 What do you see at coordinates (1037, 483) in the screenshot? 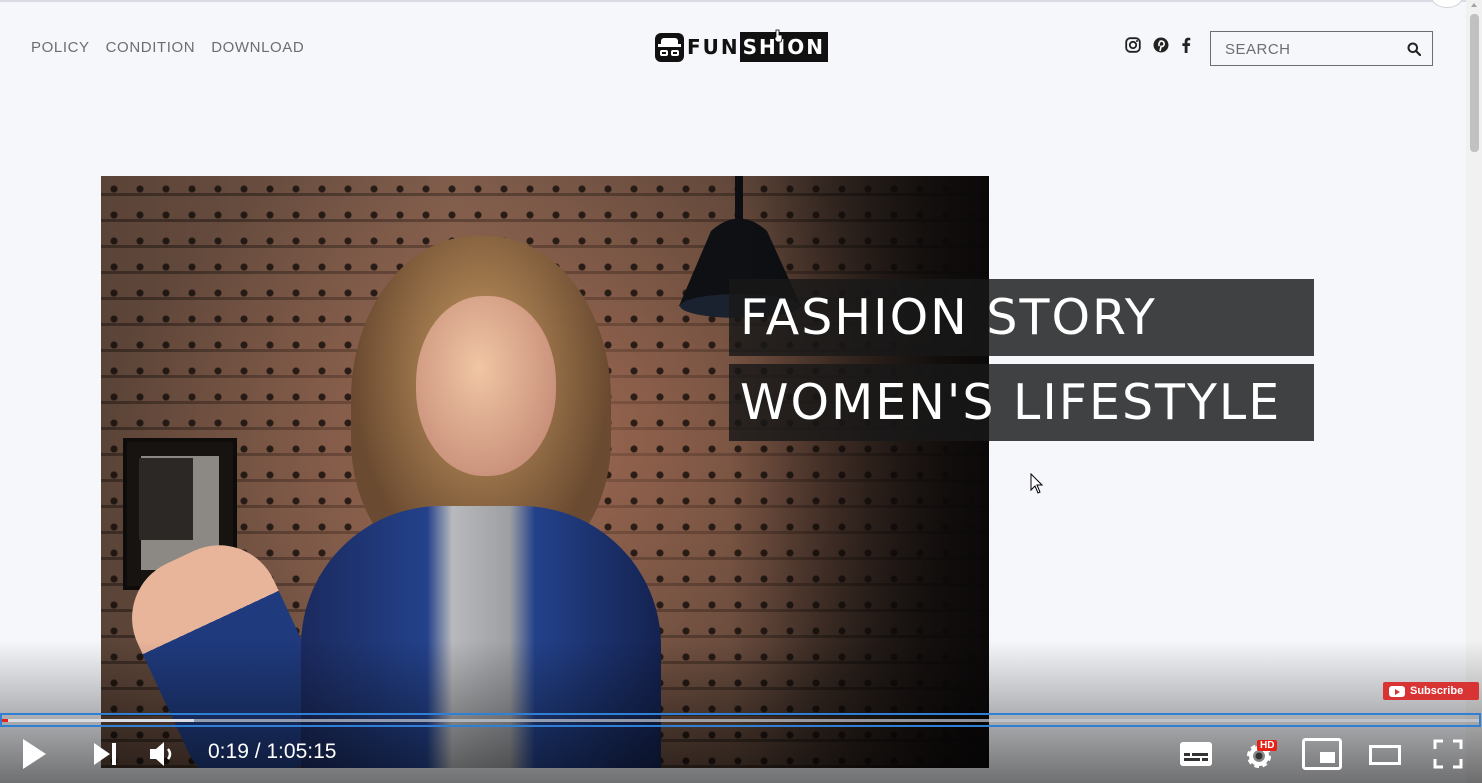
I see `mouse-cursor-icon` at bounding box center [1037, 483].